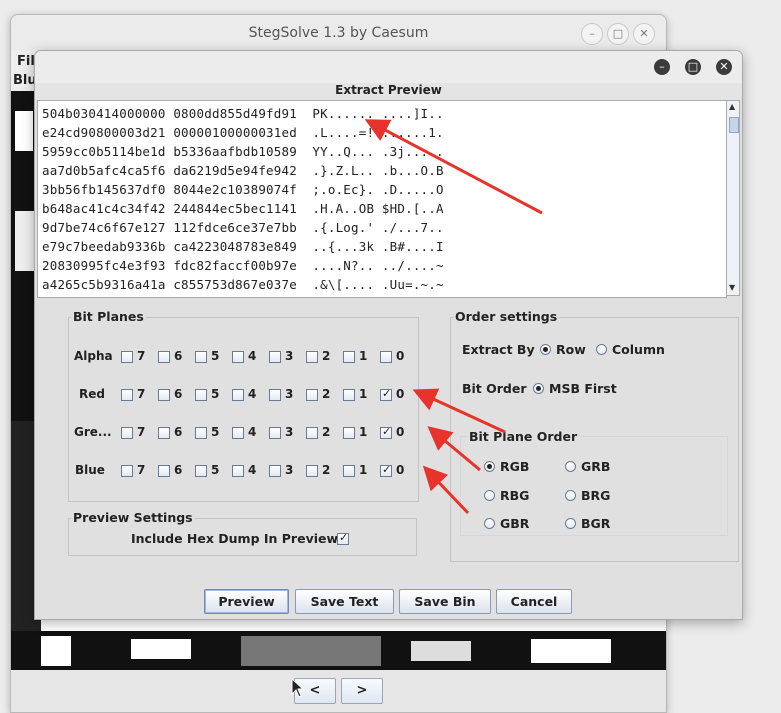  What do you see at coordinates (298, 688) in the screenshot?
I see `mouse-cursor-icon` at bounding box center [298, 688].